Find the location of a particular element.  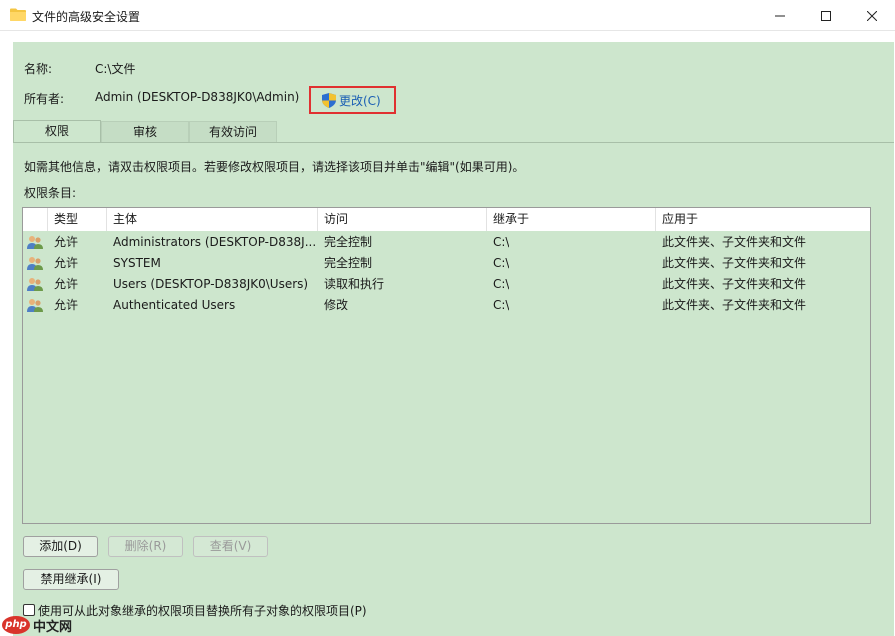

column-header-type: 类型 is located at coordinates (77, 219).